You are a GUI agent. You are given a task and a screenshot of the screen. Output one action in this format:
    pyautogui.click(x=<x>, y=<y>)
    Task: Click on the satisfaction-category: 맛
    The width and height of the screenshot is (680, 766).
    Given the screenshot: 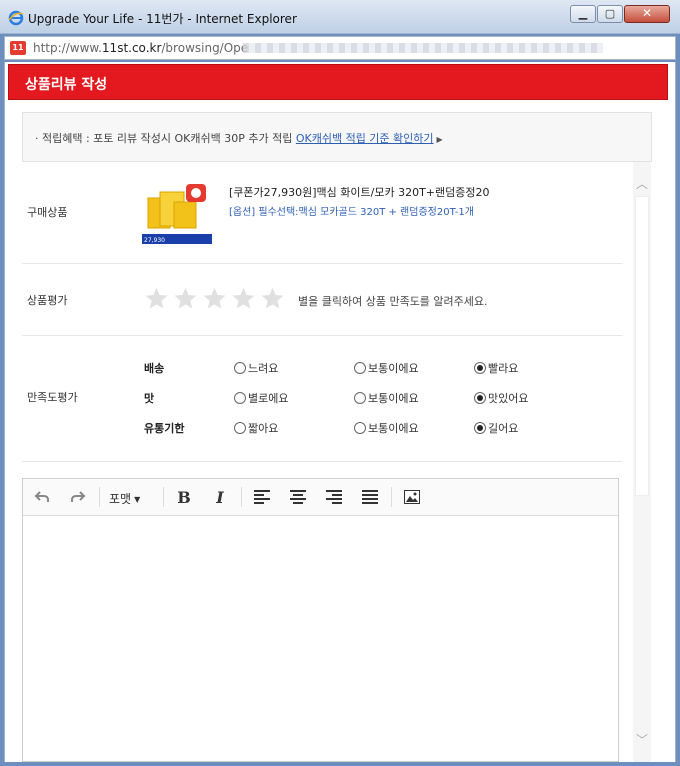 What is the action you would take?
    pyautogui.click(x=149, y=398)
    